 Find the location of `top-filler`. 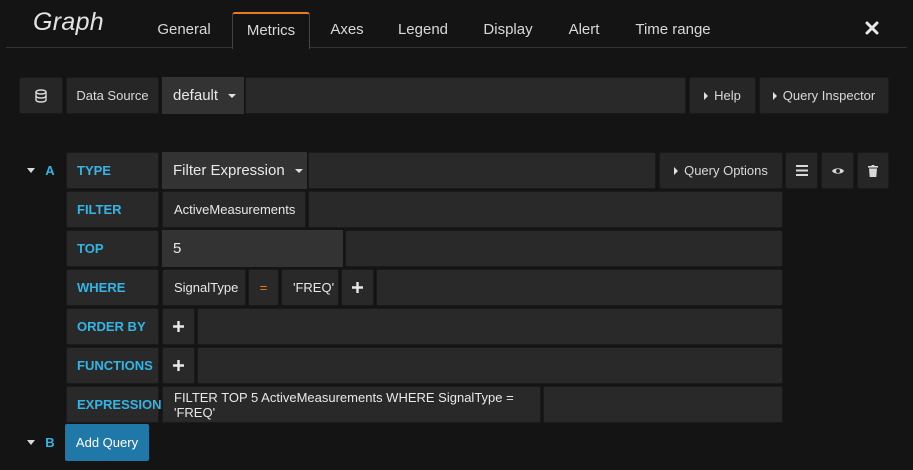

top-filler is located at coordinates (564, 248).